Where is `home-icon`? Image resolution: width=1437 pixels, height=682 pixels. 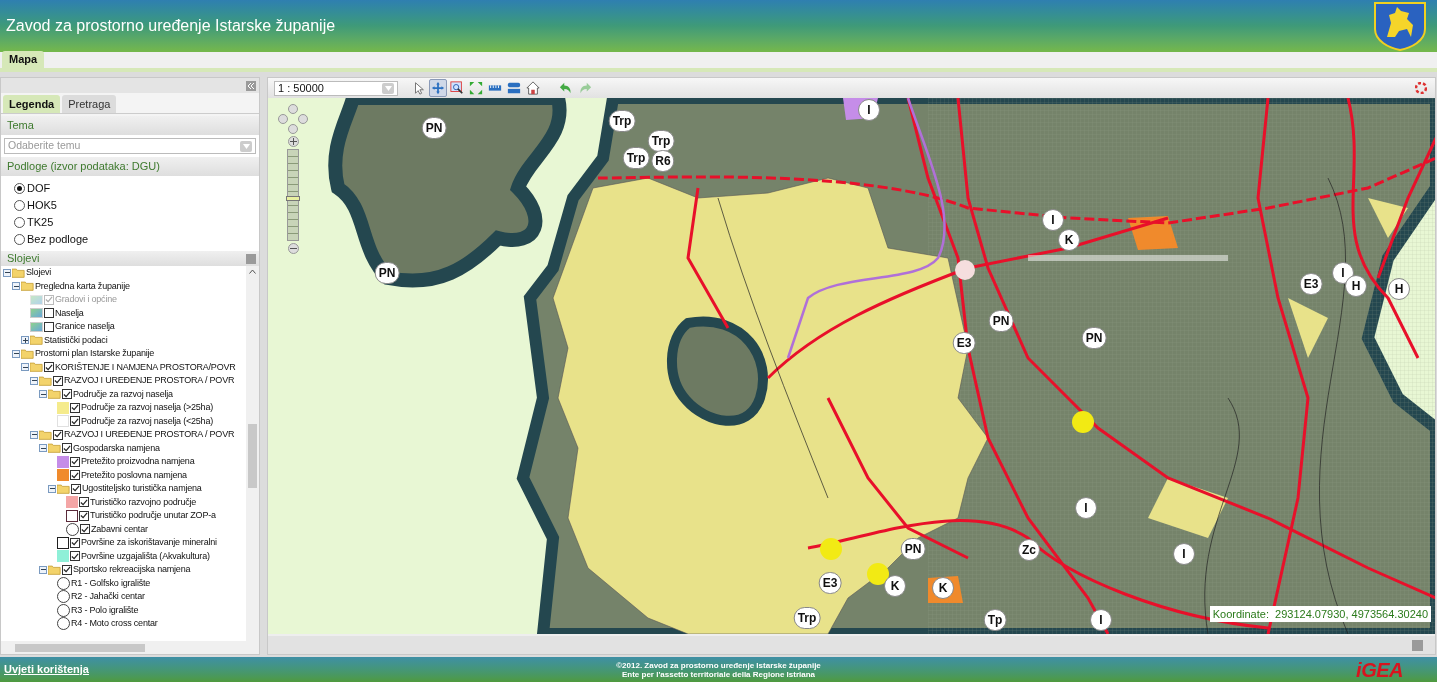 home-icon is located at coordinates (533, 88).